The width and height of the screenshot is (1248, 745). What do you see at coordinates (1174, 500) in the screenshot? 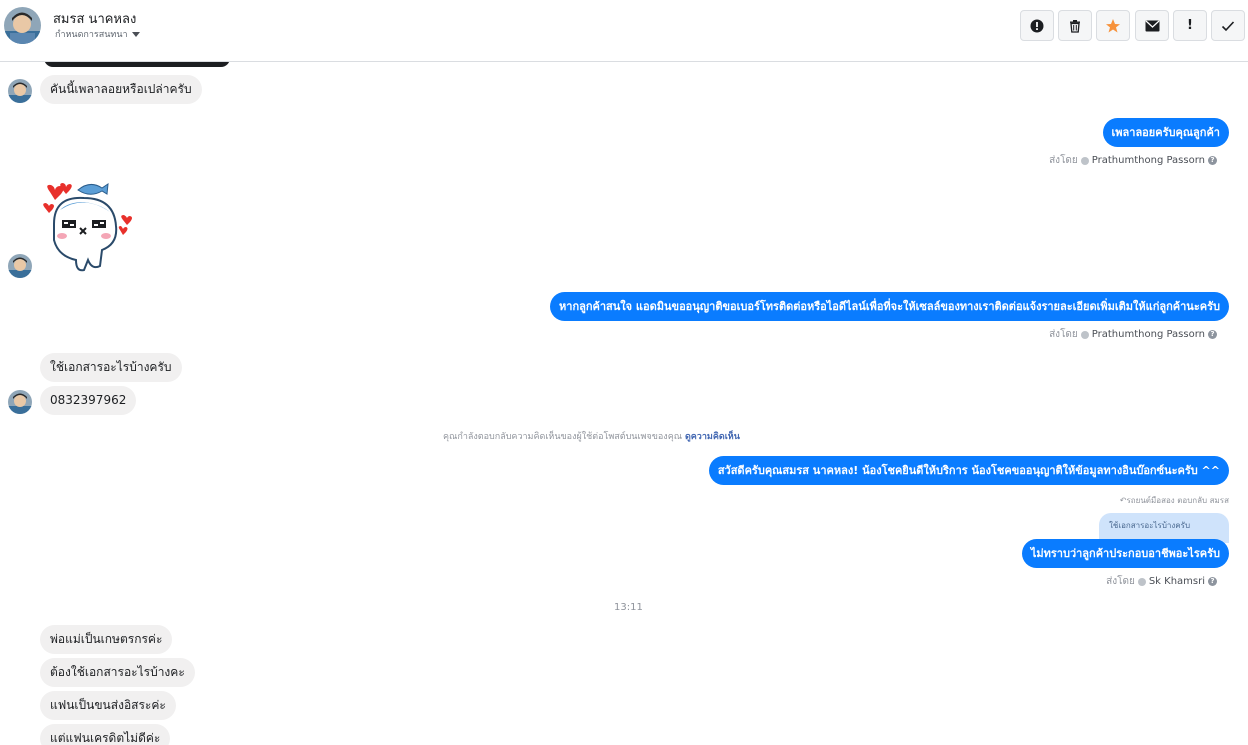
I see `replied-to-label: ↶รถยนต์มือสอง ตอบกลับ สมรส` at bounding box center [1174, 500].